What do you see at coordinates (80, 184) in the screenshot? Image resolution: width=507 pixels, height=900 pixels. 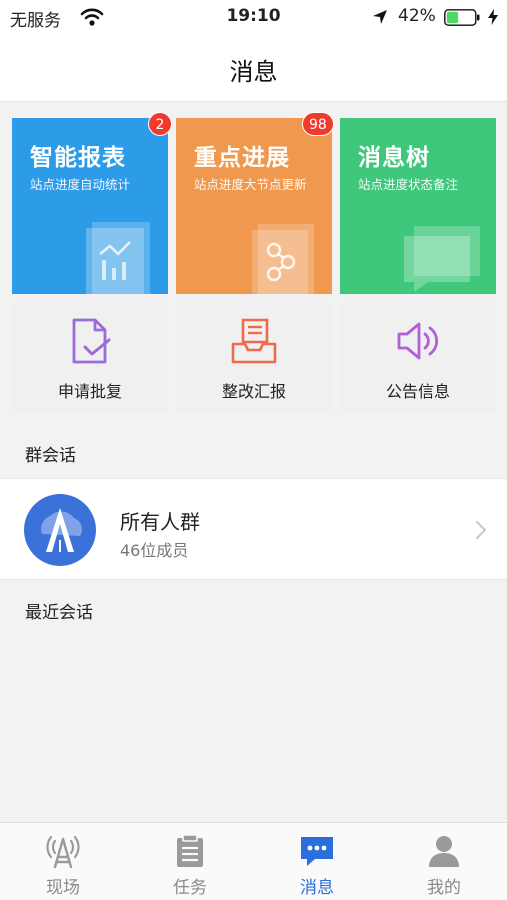 I see `tile-subtitle: 站点进度自动统计` at bounding box center [80, 184].